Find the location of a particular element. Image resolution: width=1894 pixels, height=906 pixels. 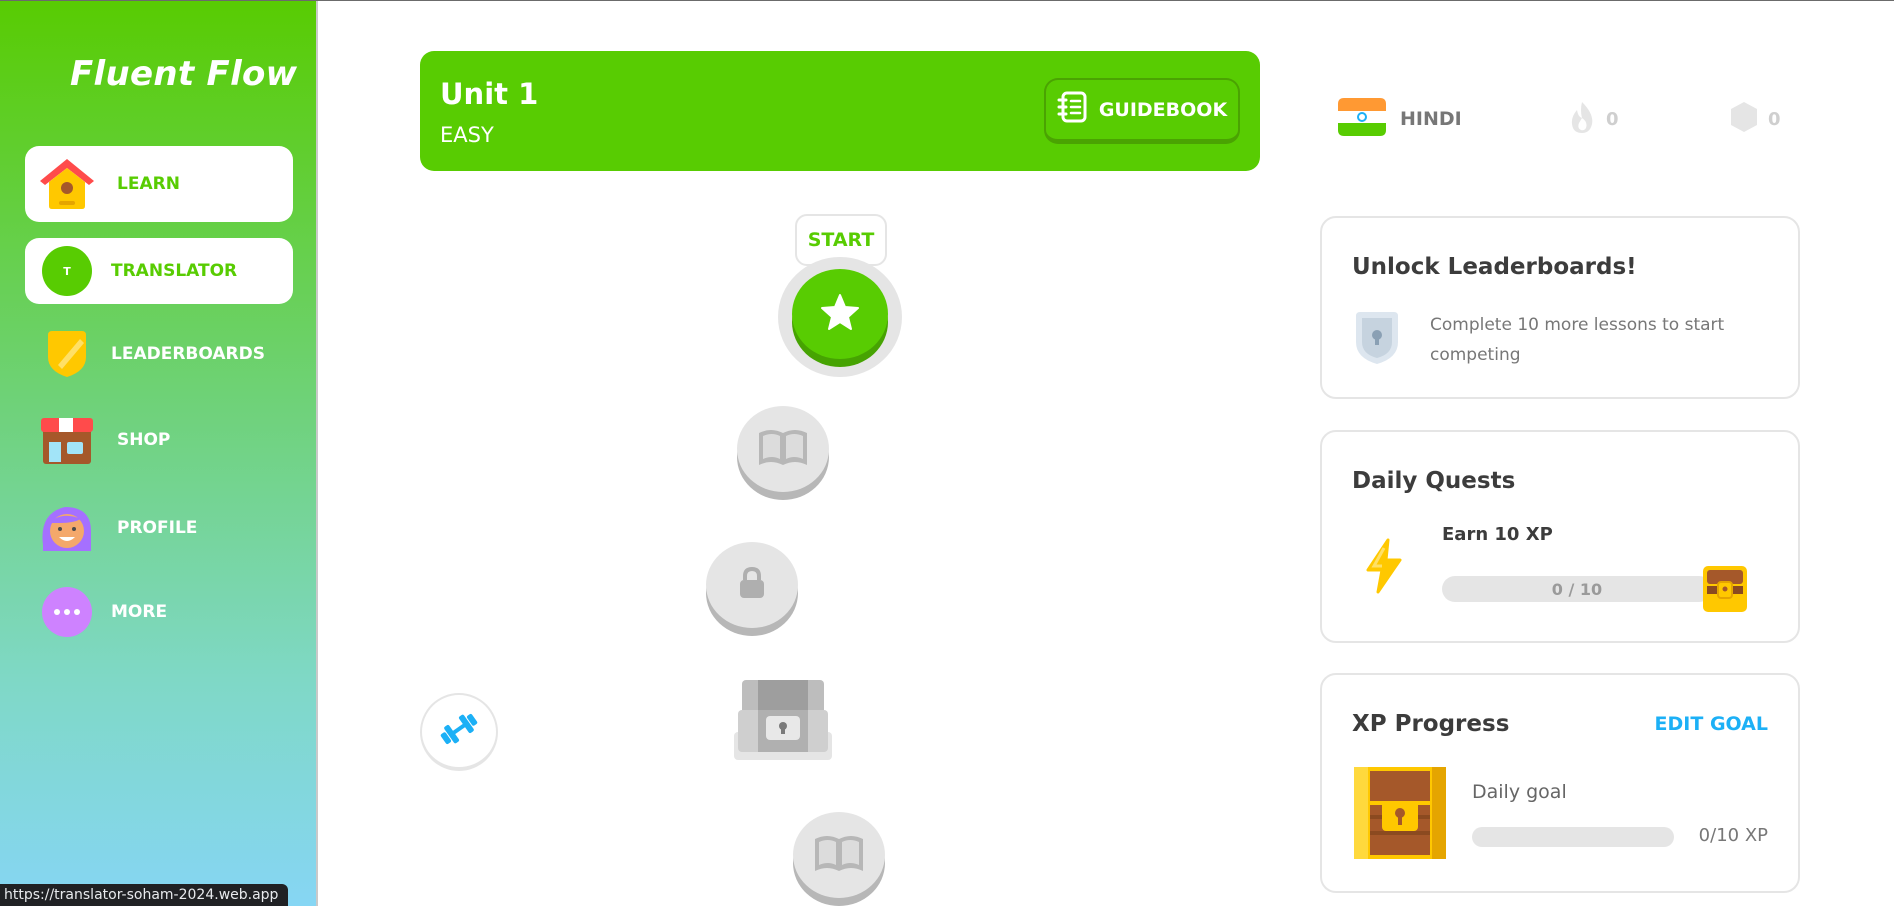

more-icon is located at coordinates (67, 612).